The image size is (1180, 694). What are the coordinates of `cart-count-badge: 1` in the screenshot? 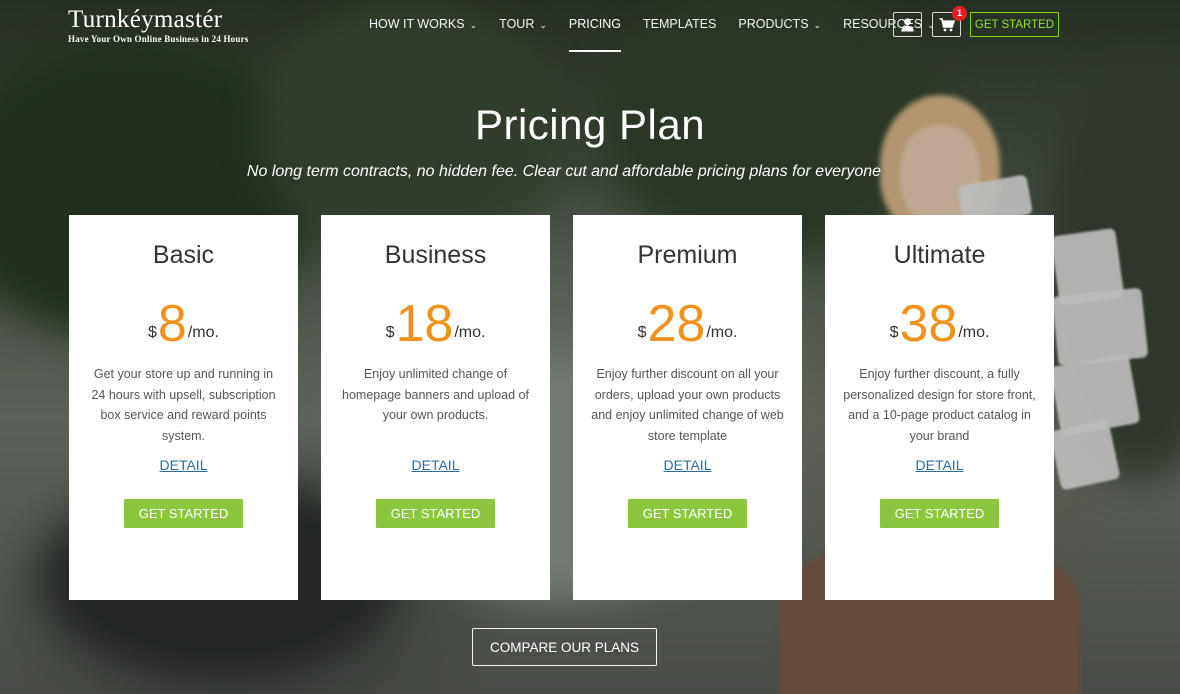 It's located at (959, 13).